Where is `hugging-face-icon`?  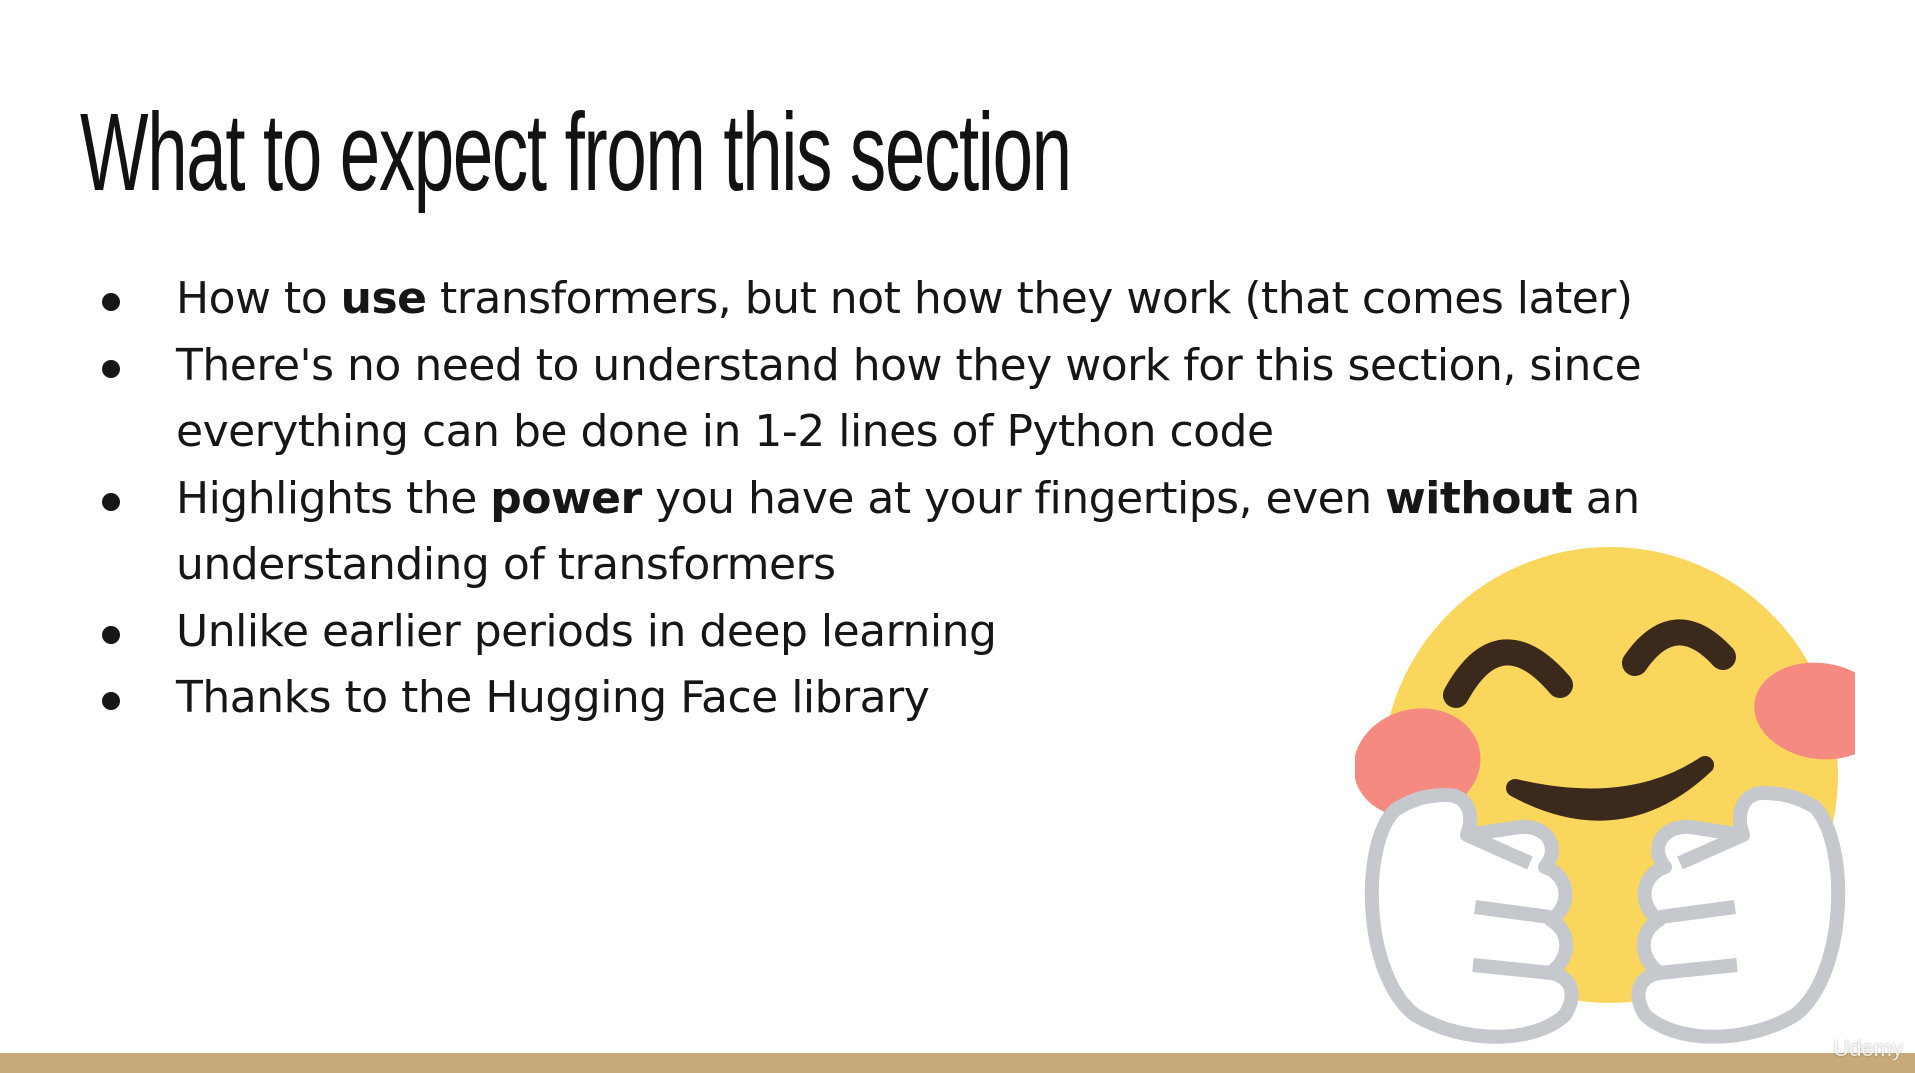 hugging-face-icon is located at coordinates (1605, 795).